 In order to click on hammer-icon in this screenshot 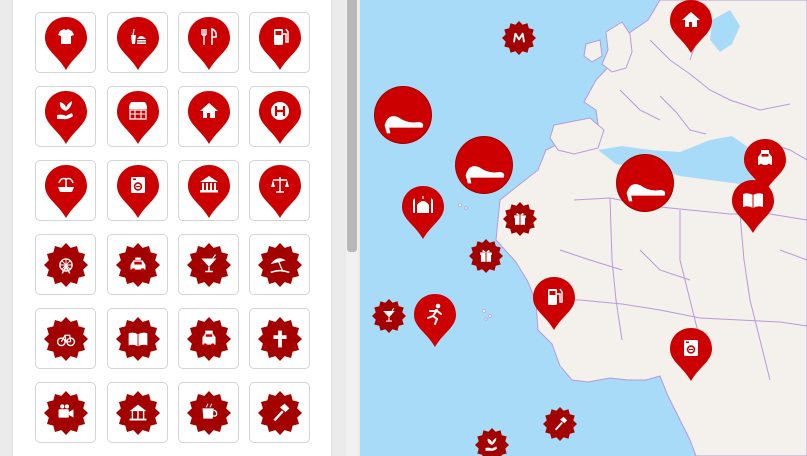, I will do `click(279, 412)`.